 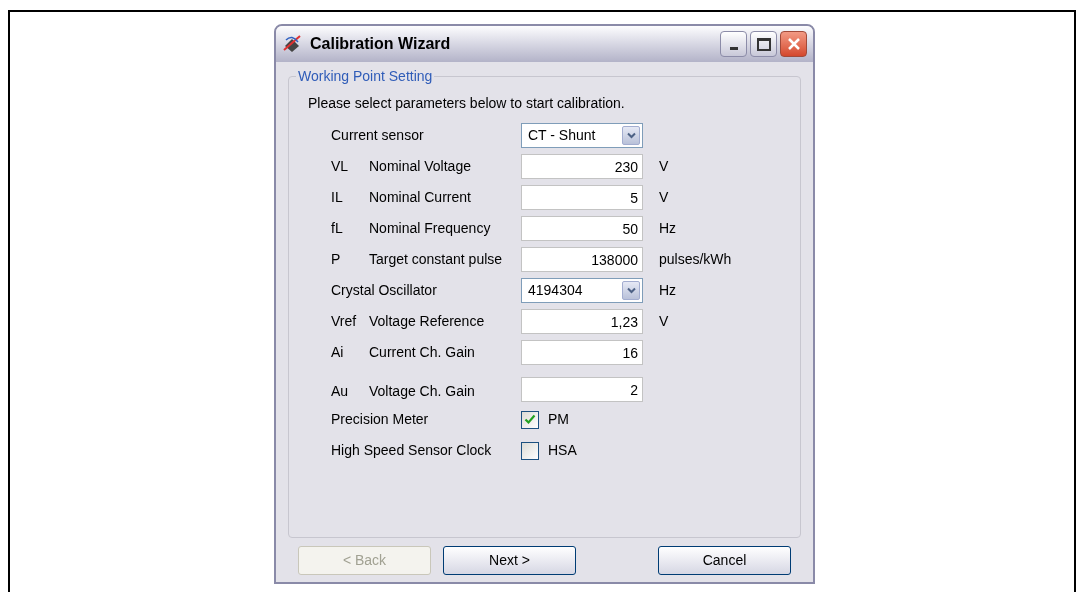 I want to click on checkmark-icon, so click(x=530, y=419).